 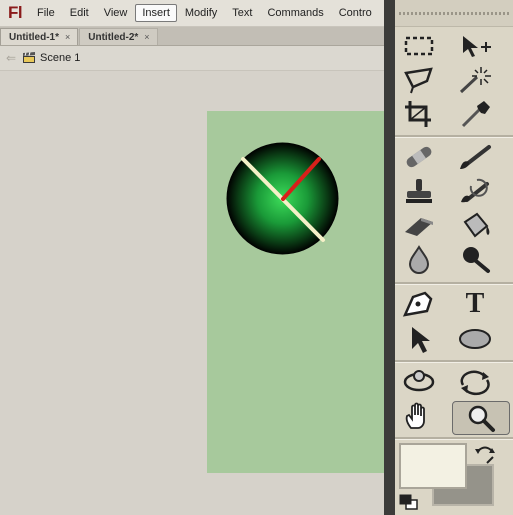 I want to click on menu-commands: Commands, so click(x=295, y=13).